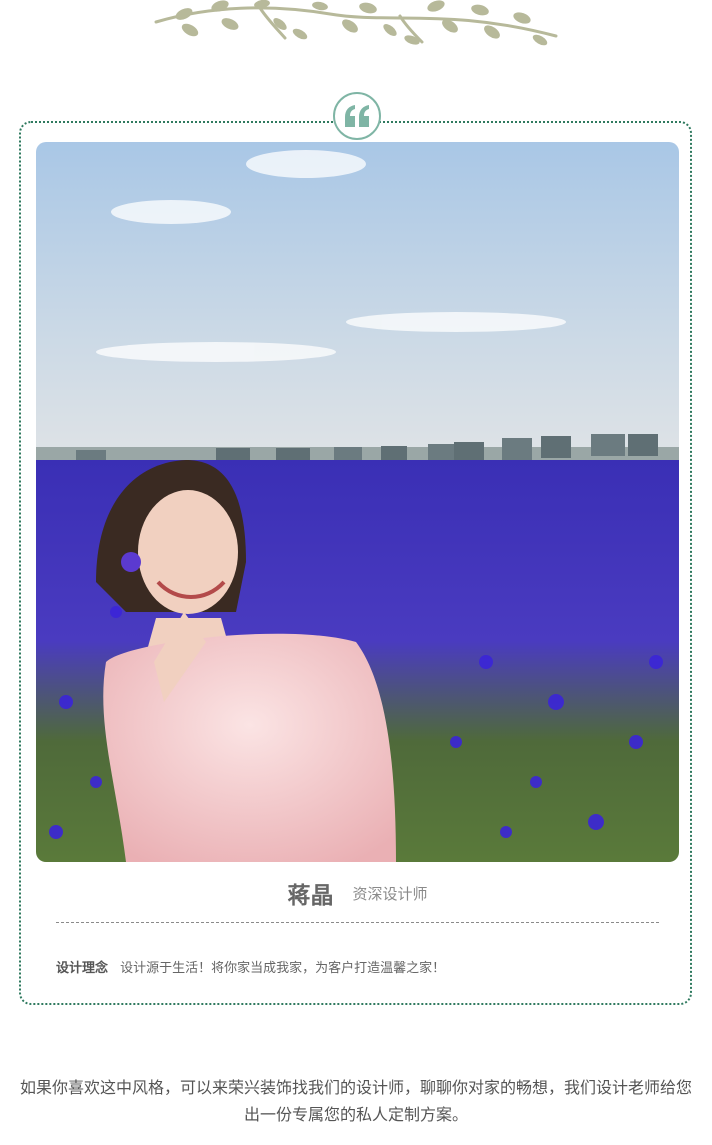  Describe the element at coordinates (82, 968) in the screenshot. I see `concept-label: 设计理念` at that location.